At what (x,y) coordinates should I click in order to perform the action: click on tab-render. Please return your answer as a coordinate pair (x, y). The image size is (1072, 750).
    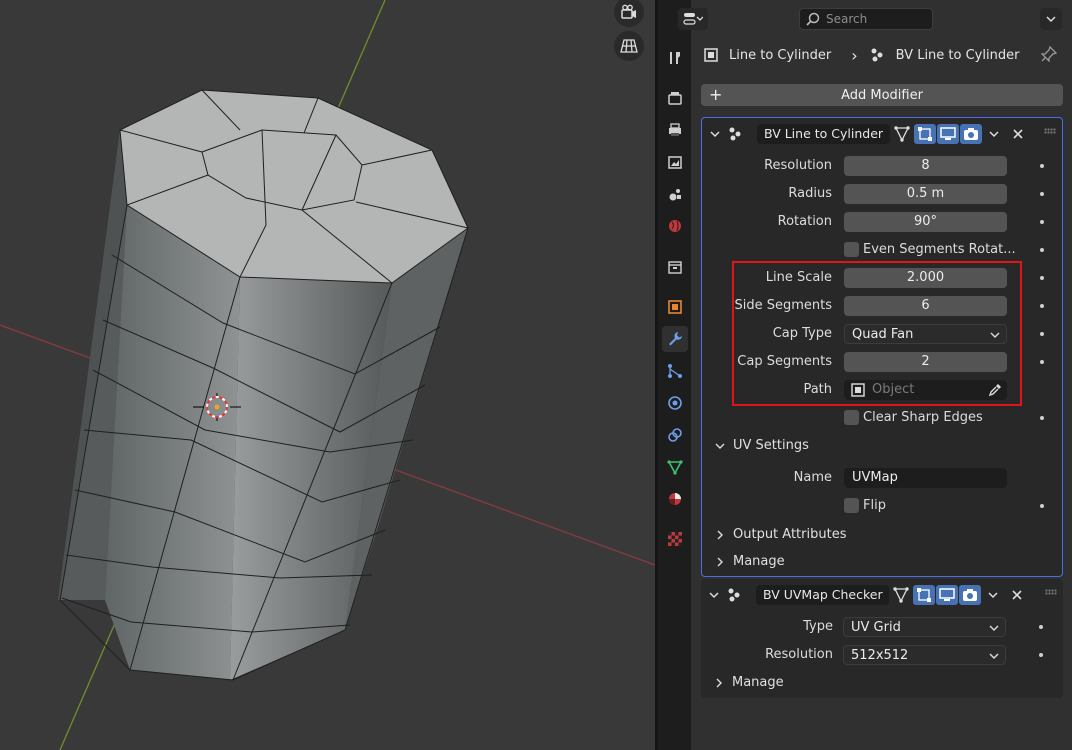
    Looking at the image, I should click on (675, 98).